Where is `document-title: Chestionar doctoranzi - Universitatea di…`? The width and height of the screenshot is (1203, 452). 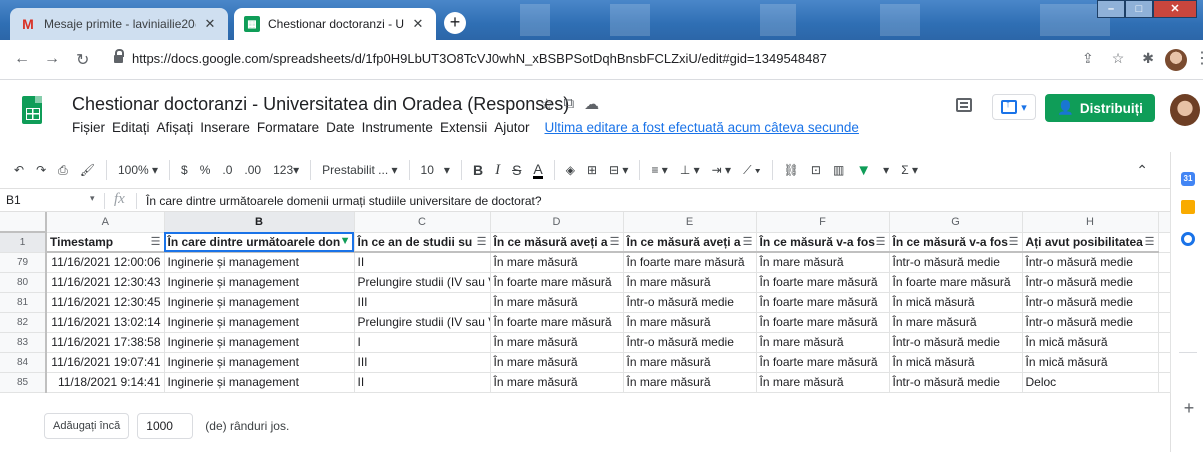
document-title: Chestionar doctoranzi - Universitatea di… is located at coordinates (320, 104).